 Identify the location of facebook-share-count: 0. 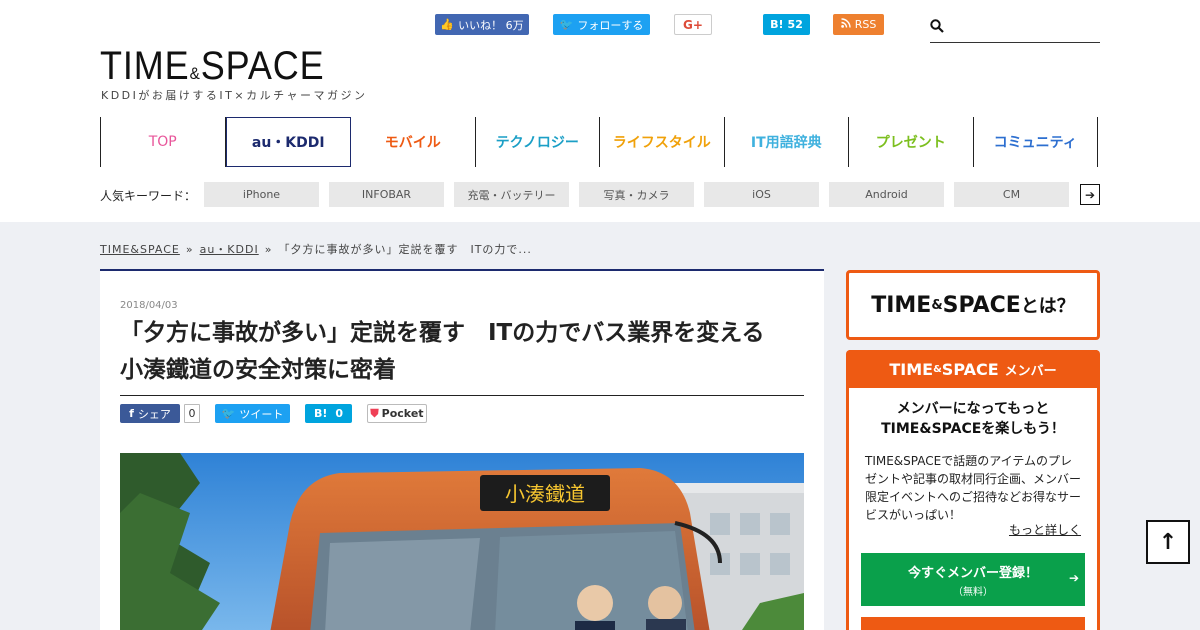
(192, 413).